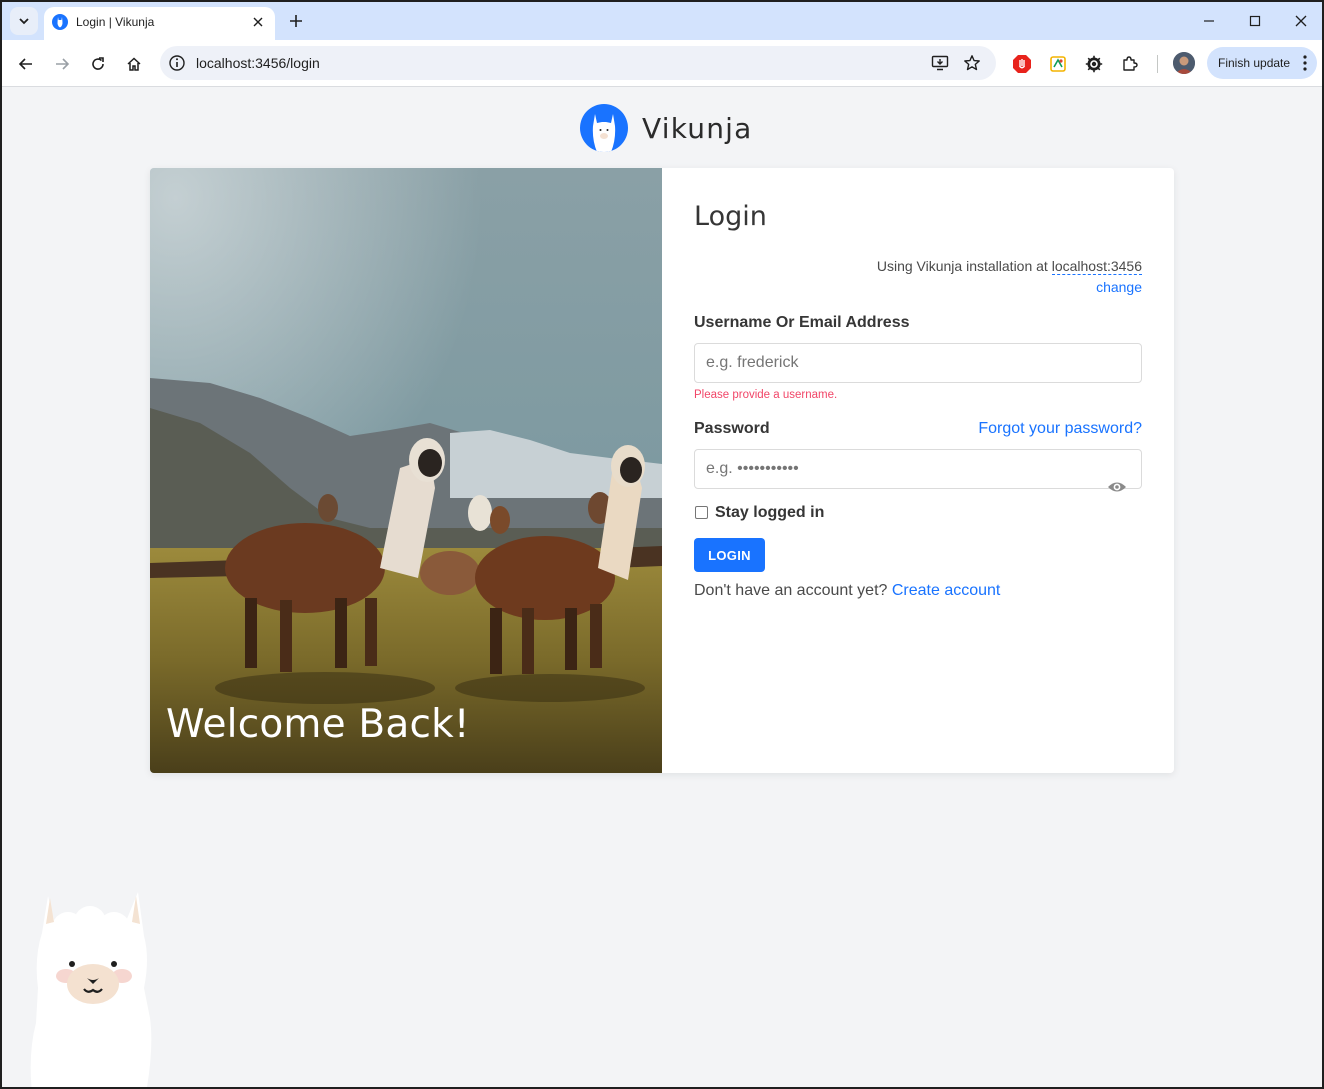 The image size is (1324, 1089). I want to click on extension-gear-button, so click(1094, 64).